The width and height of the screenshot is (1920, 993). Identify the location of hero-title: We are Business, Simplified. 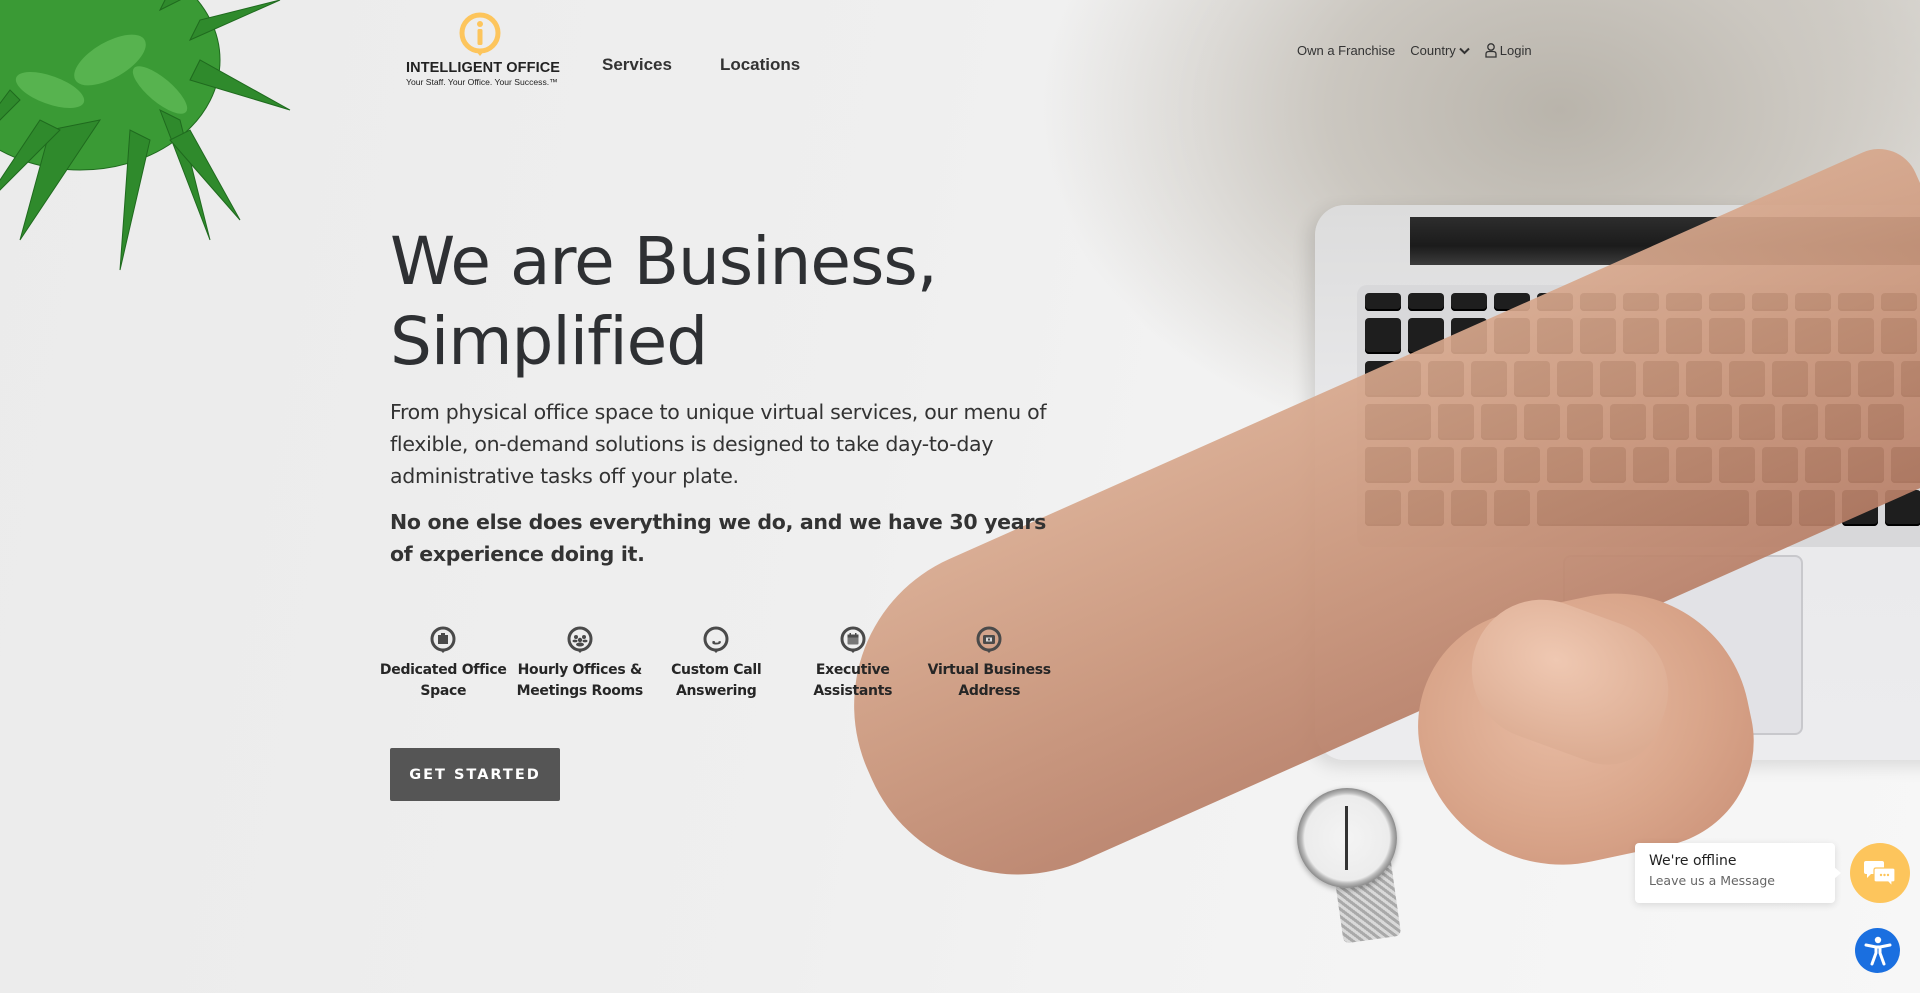
(730, 302).